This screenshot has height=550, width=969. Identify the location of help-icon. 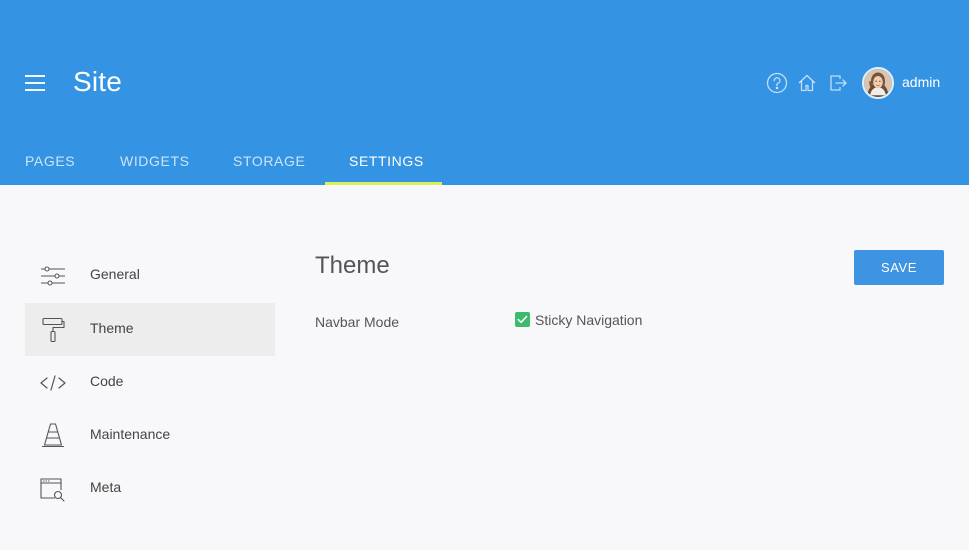
(777, 83).